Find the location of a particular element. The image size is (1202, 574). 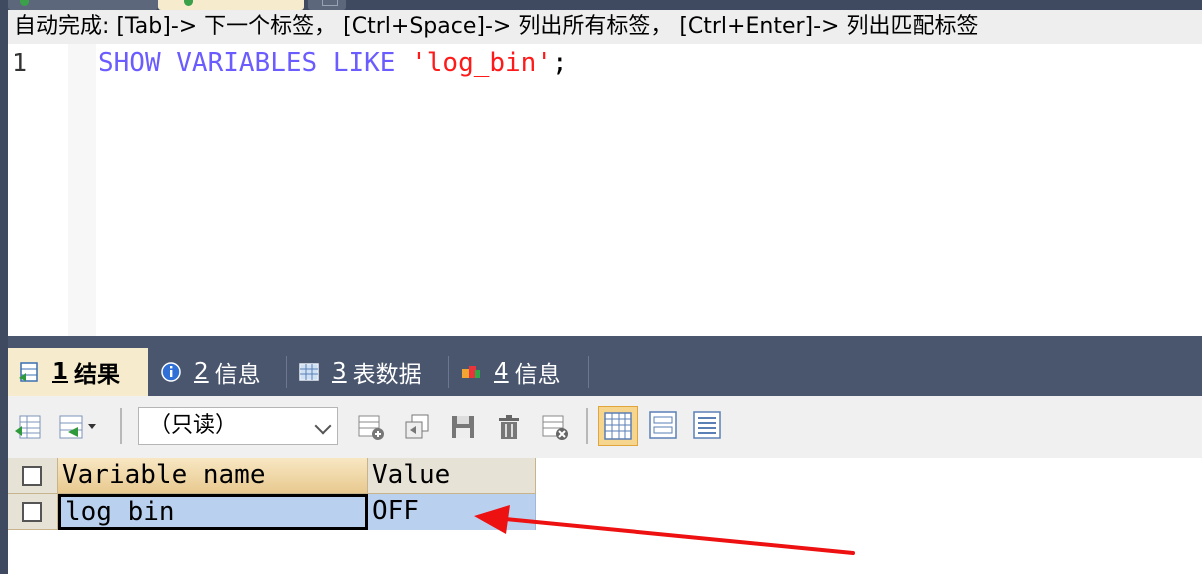

semicolon: ; is located at coordinates (560, 63).